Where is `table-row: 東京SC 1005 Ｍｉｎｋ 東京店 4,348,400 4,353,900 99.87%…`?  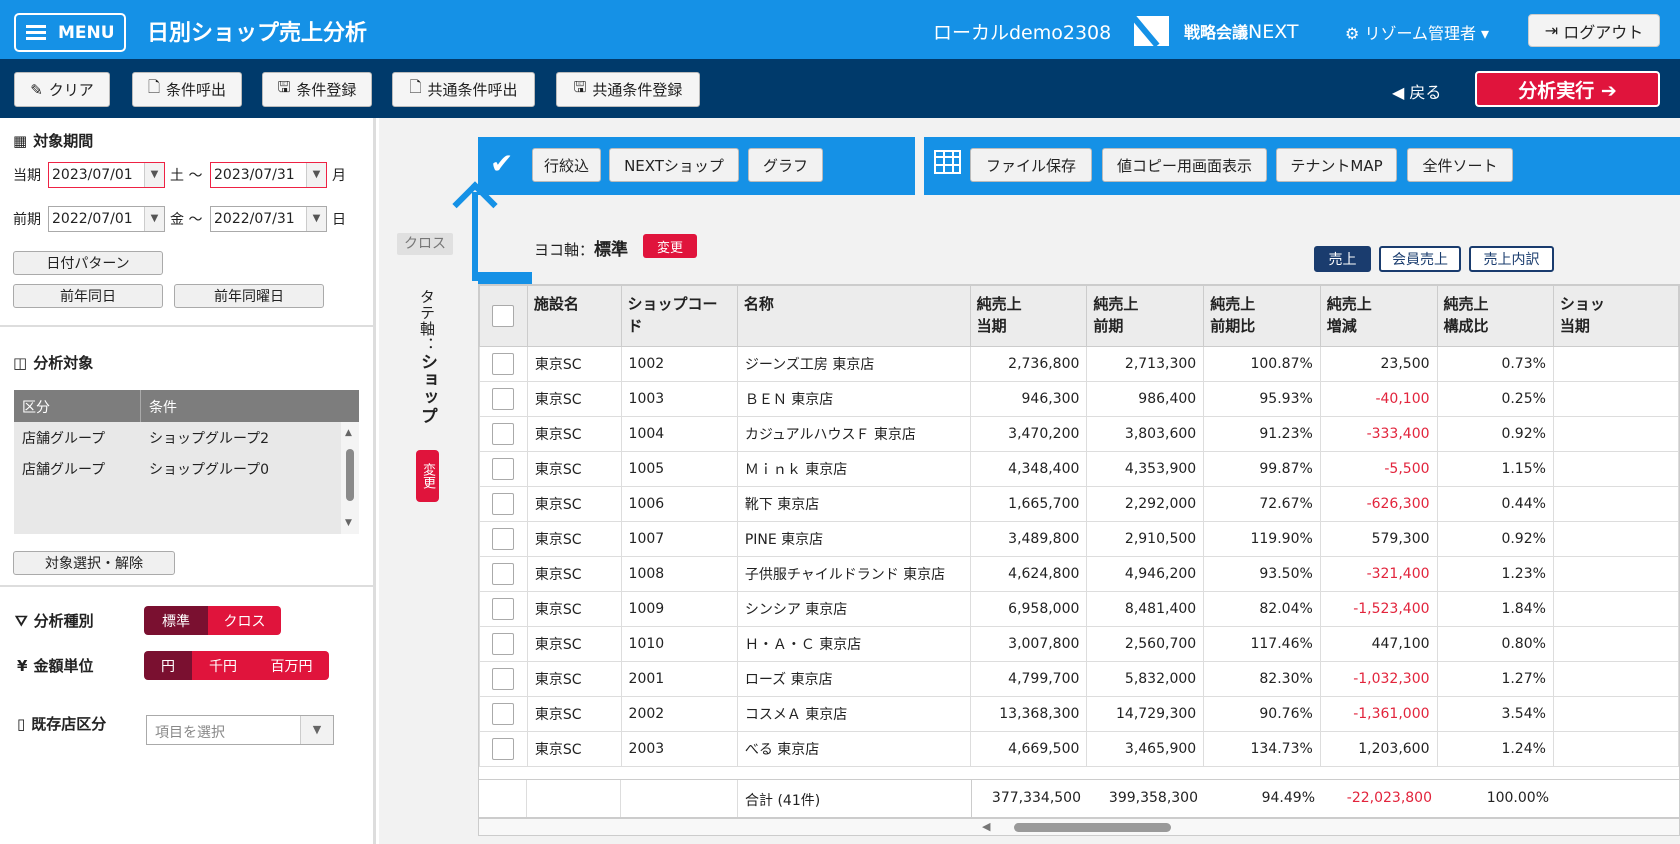
table-row: 東京SC 1005 Ｍｉｎｋ 東京店 4,348,400 4,353,900 99.87%… is located at coordinates (1079, 468).